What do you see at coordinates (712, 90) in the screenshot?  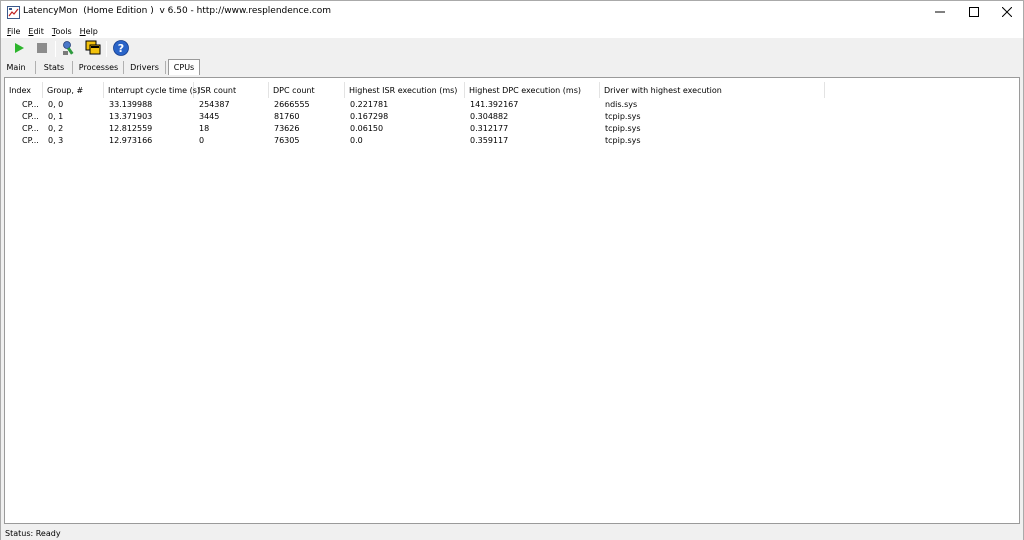 I see `column-header-driver: Driver with highest execution` at bounding box center [712, 90].